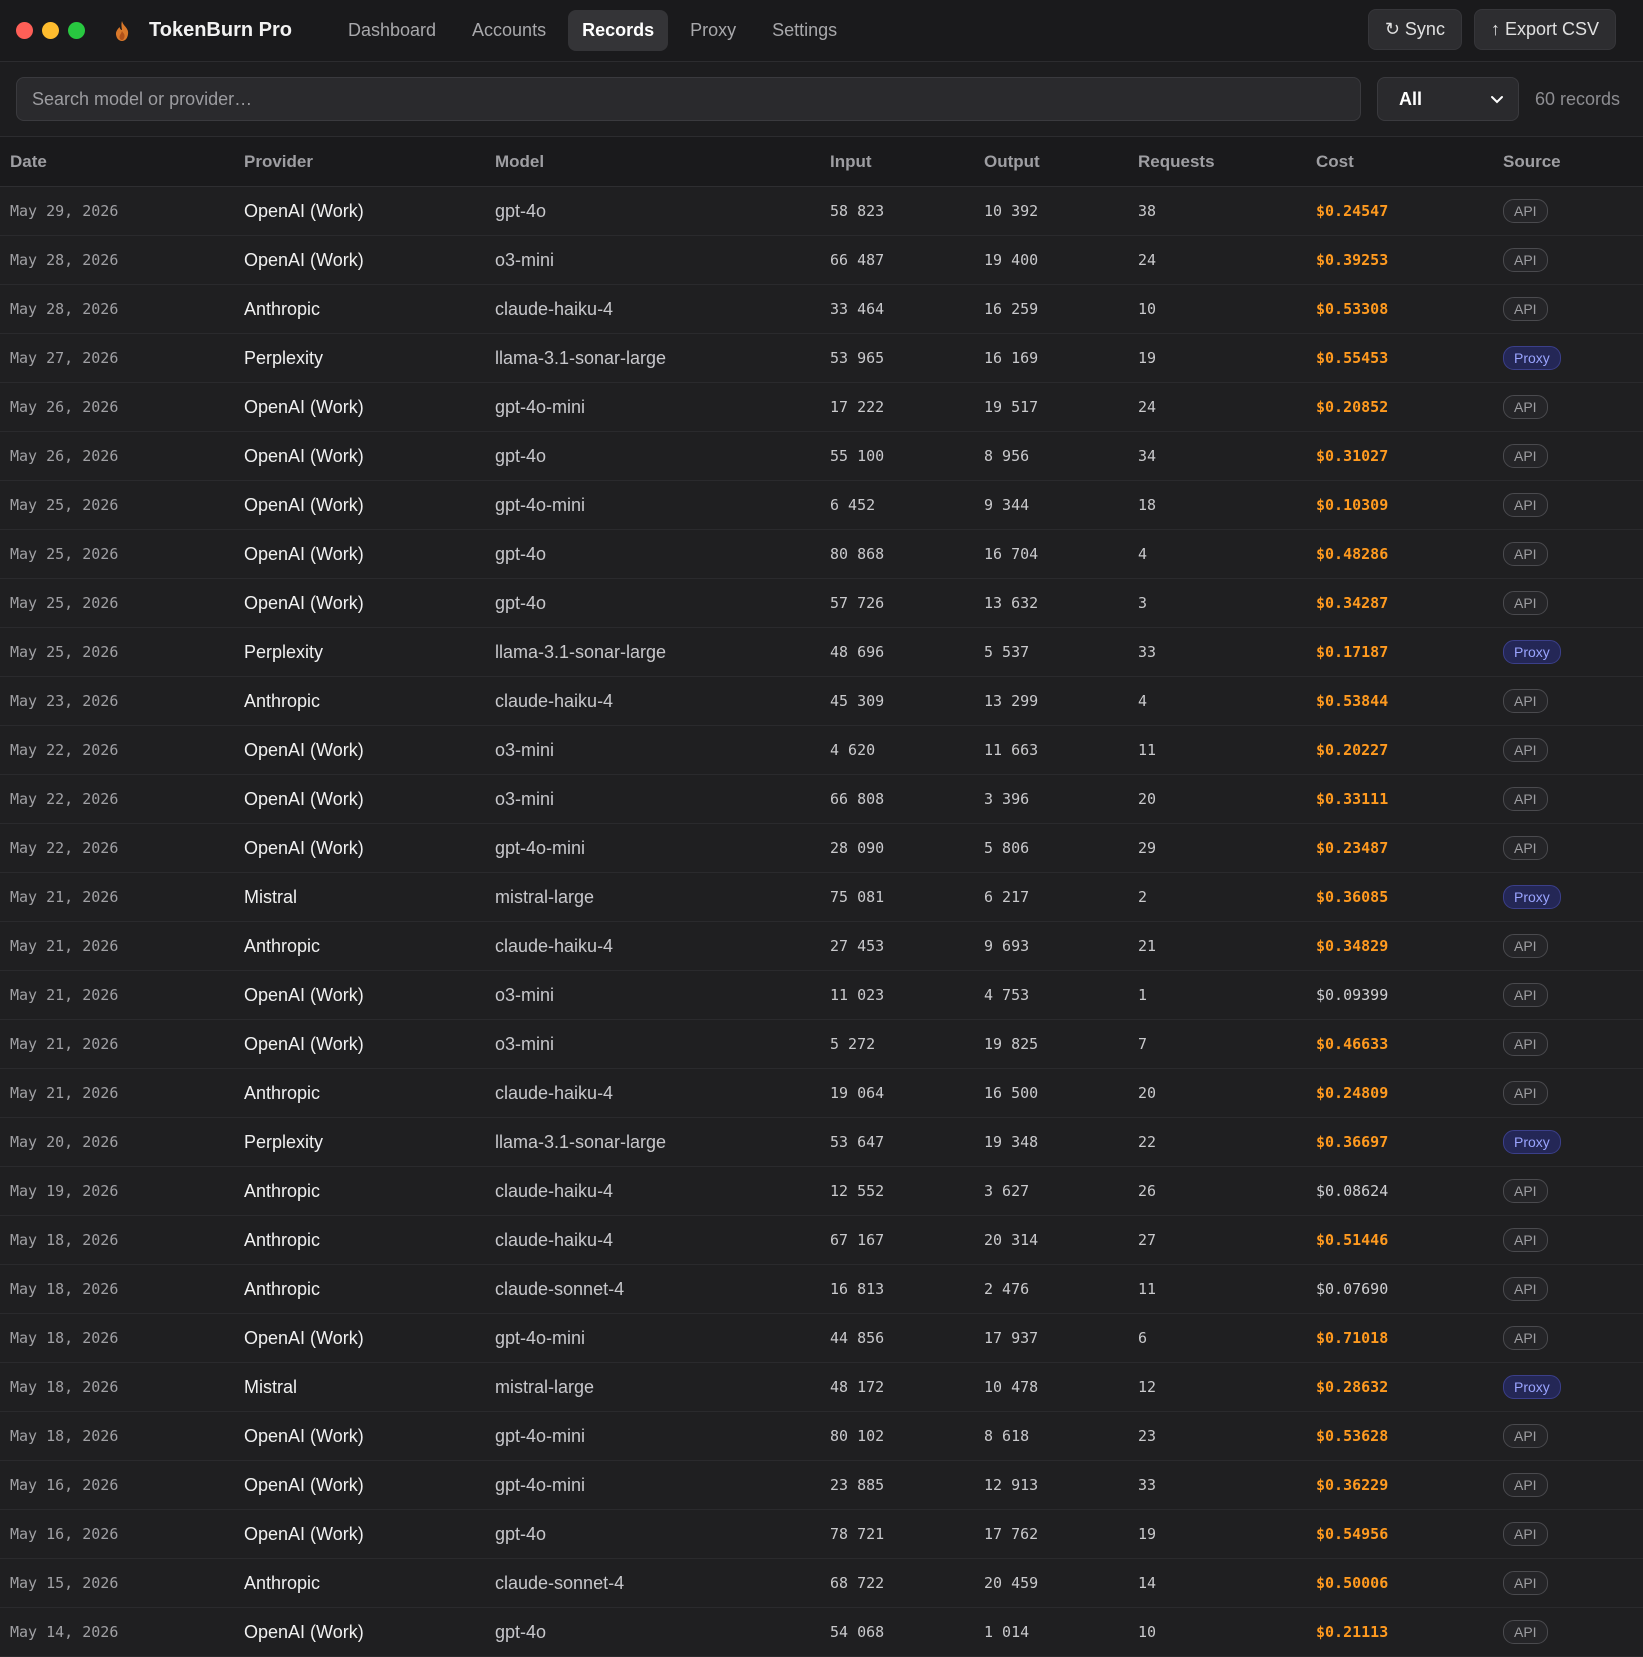 Image resolution: width=1643 pixels, height=1657 pixels. Describe the element at coordinates (1217, 162) in the screenshot. I see `column-header-requests: Requests` at that location.